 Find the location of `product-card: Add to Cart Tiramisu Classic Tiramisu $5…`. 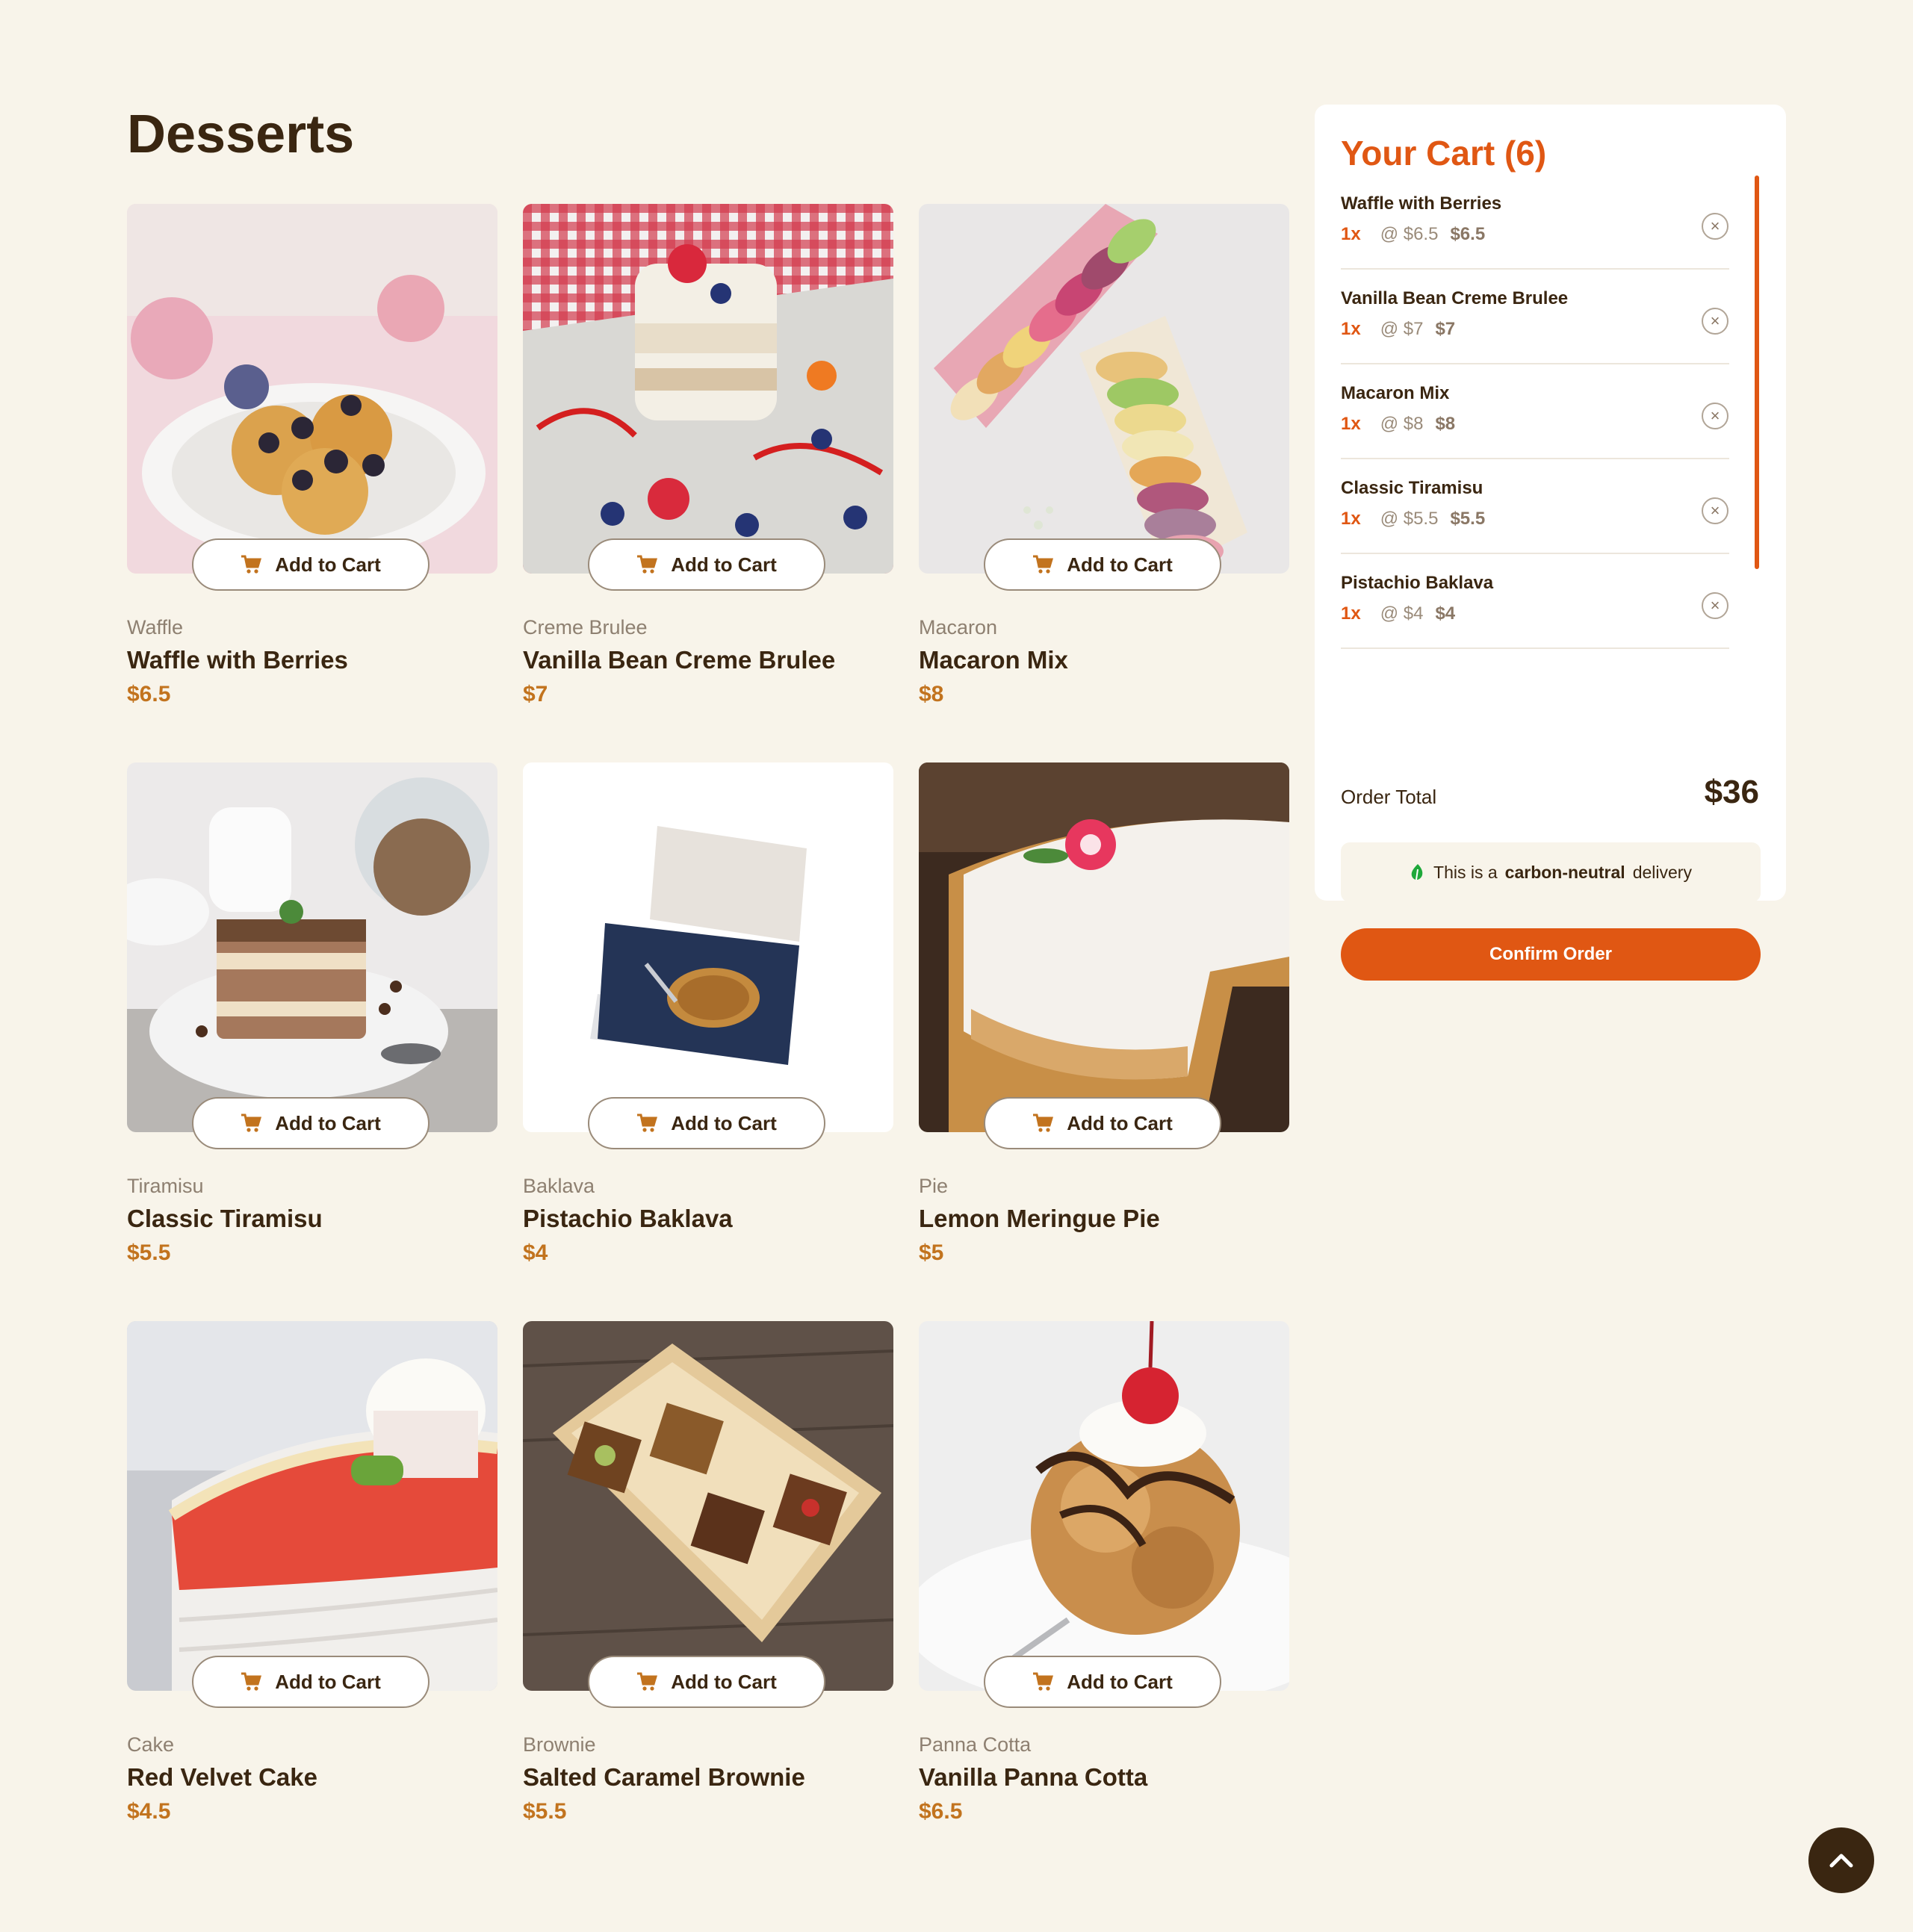

product-card: Add to Cart Tiramisu Classic Tiramisu $5… is located at coordinates (312, 1024).